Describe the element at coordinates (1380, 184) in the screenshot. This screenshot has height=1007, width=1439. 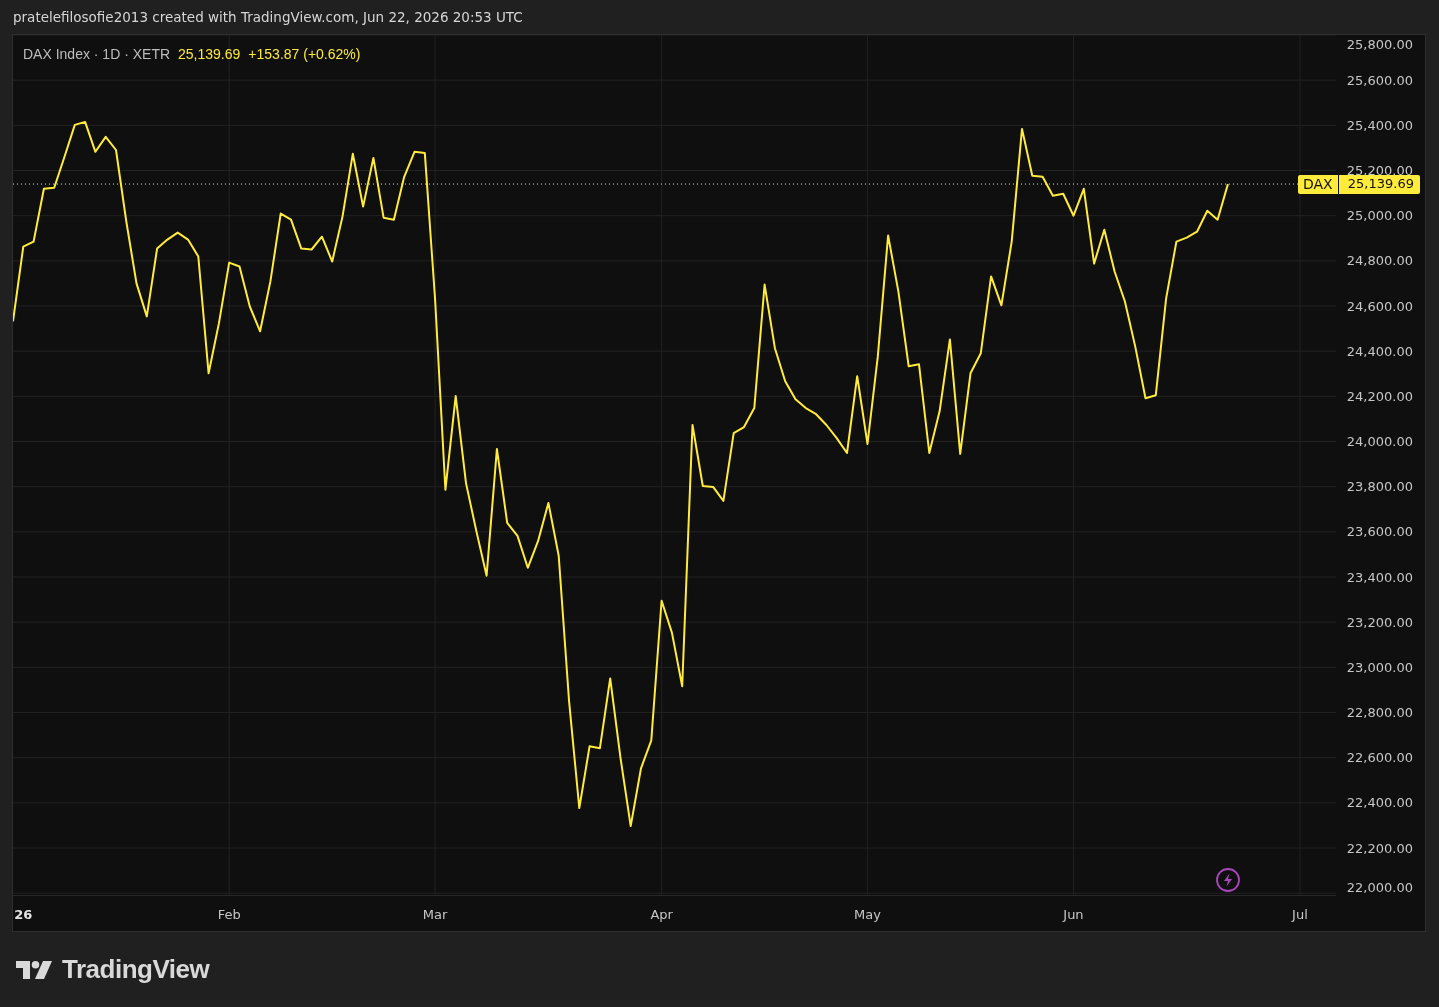
I see `badge-price: 25,139.69` at that location.